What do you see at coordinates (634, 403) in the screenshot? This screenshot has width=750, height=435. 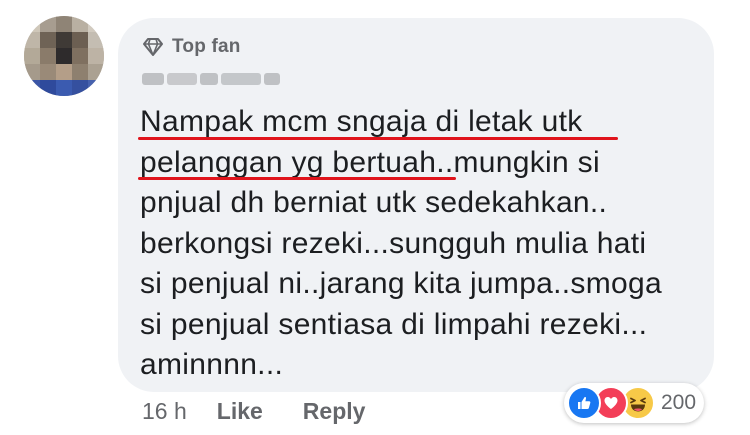 I see `reaction-summary: 200` at bounding box center [634, 403].